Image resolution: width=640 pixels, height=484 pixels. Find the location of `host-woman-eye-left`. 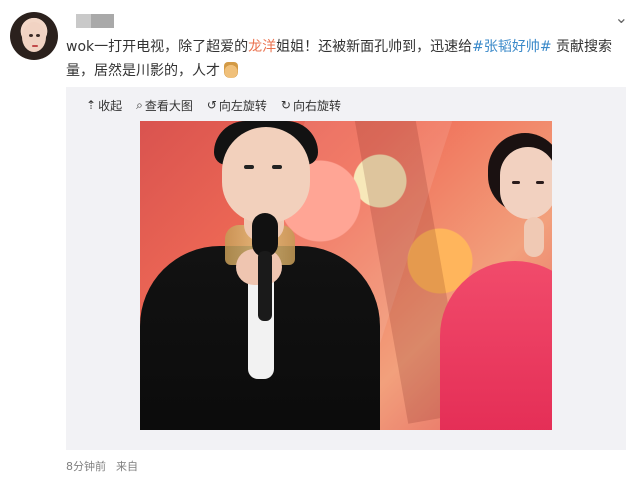

host-woman-eye-left is located at coordinates (516, 182).